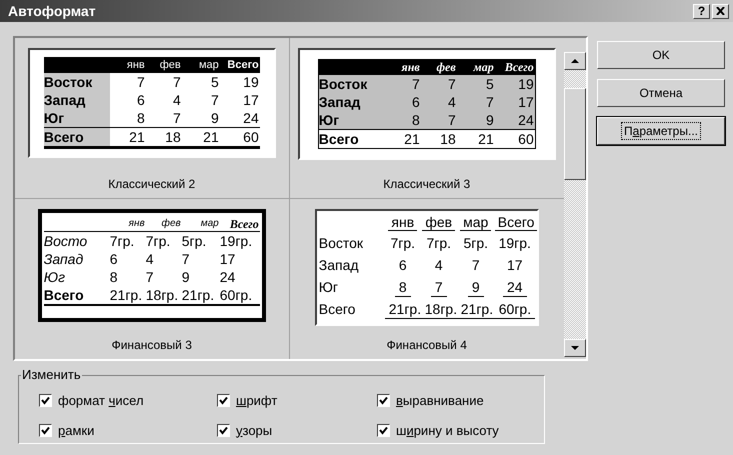 This screenshot has width=733, height=455. I want to click on close-icon, so click(720, 11).